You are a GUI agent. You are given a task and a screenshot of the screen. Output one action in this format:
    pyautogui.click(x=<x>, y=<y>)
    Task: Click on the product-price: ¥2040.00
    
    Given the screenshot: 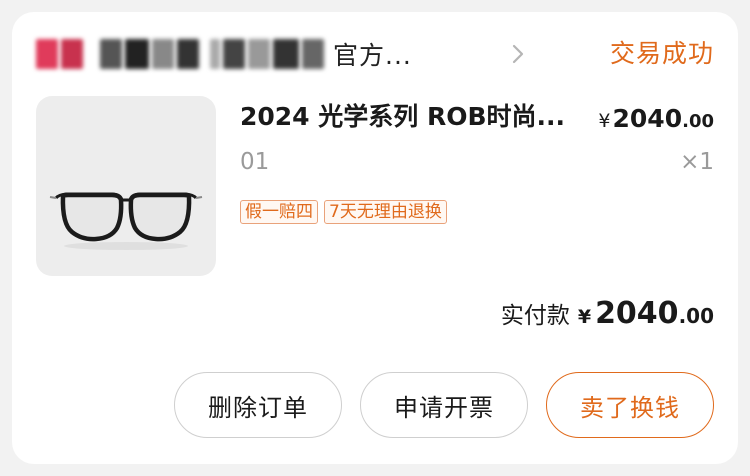 What is the action you would take?
    pyautogui.click(x=656, y=120)
    